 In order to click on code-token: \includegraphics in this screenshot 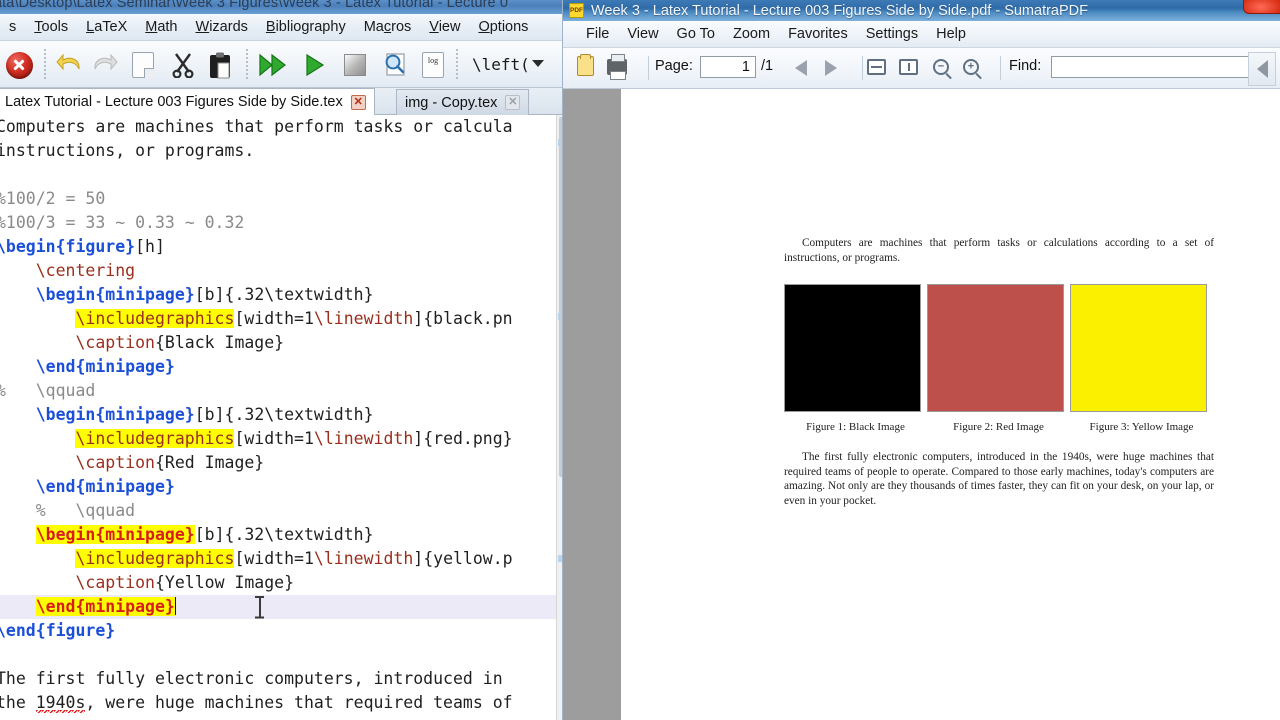, I will do `click(155, 318)`.